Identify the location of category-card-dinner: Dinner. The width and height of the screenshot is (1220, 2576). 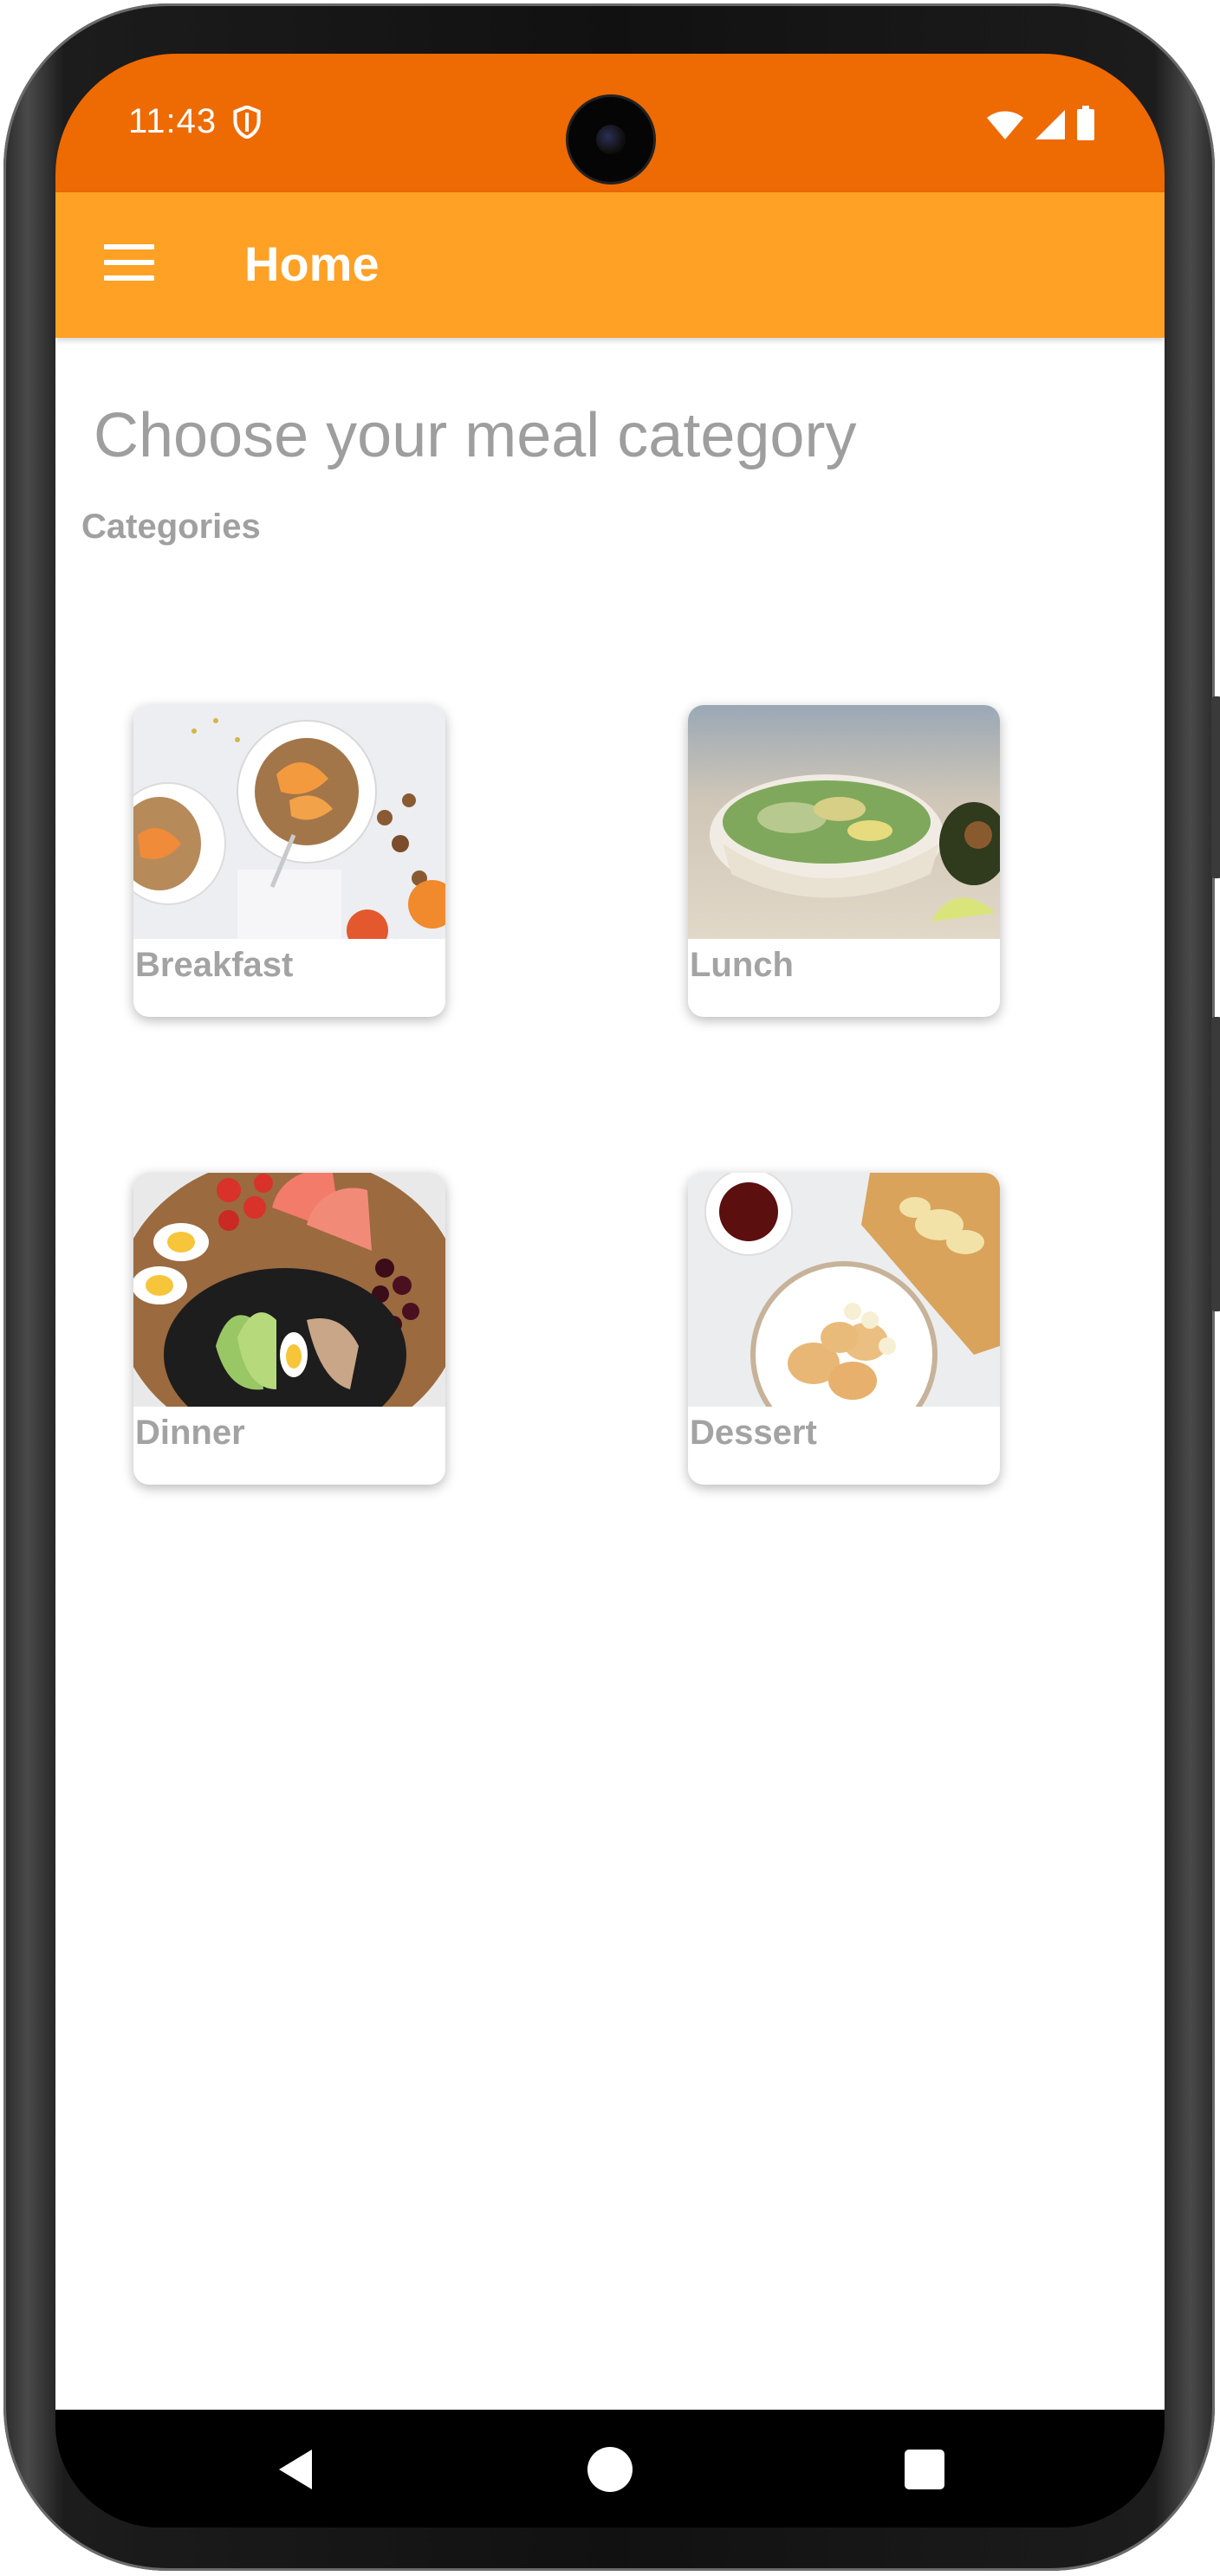
(289, 1329).